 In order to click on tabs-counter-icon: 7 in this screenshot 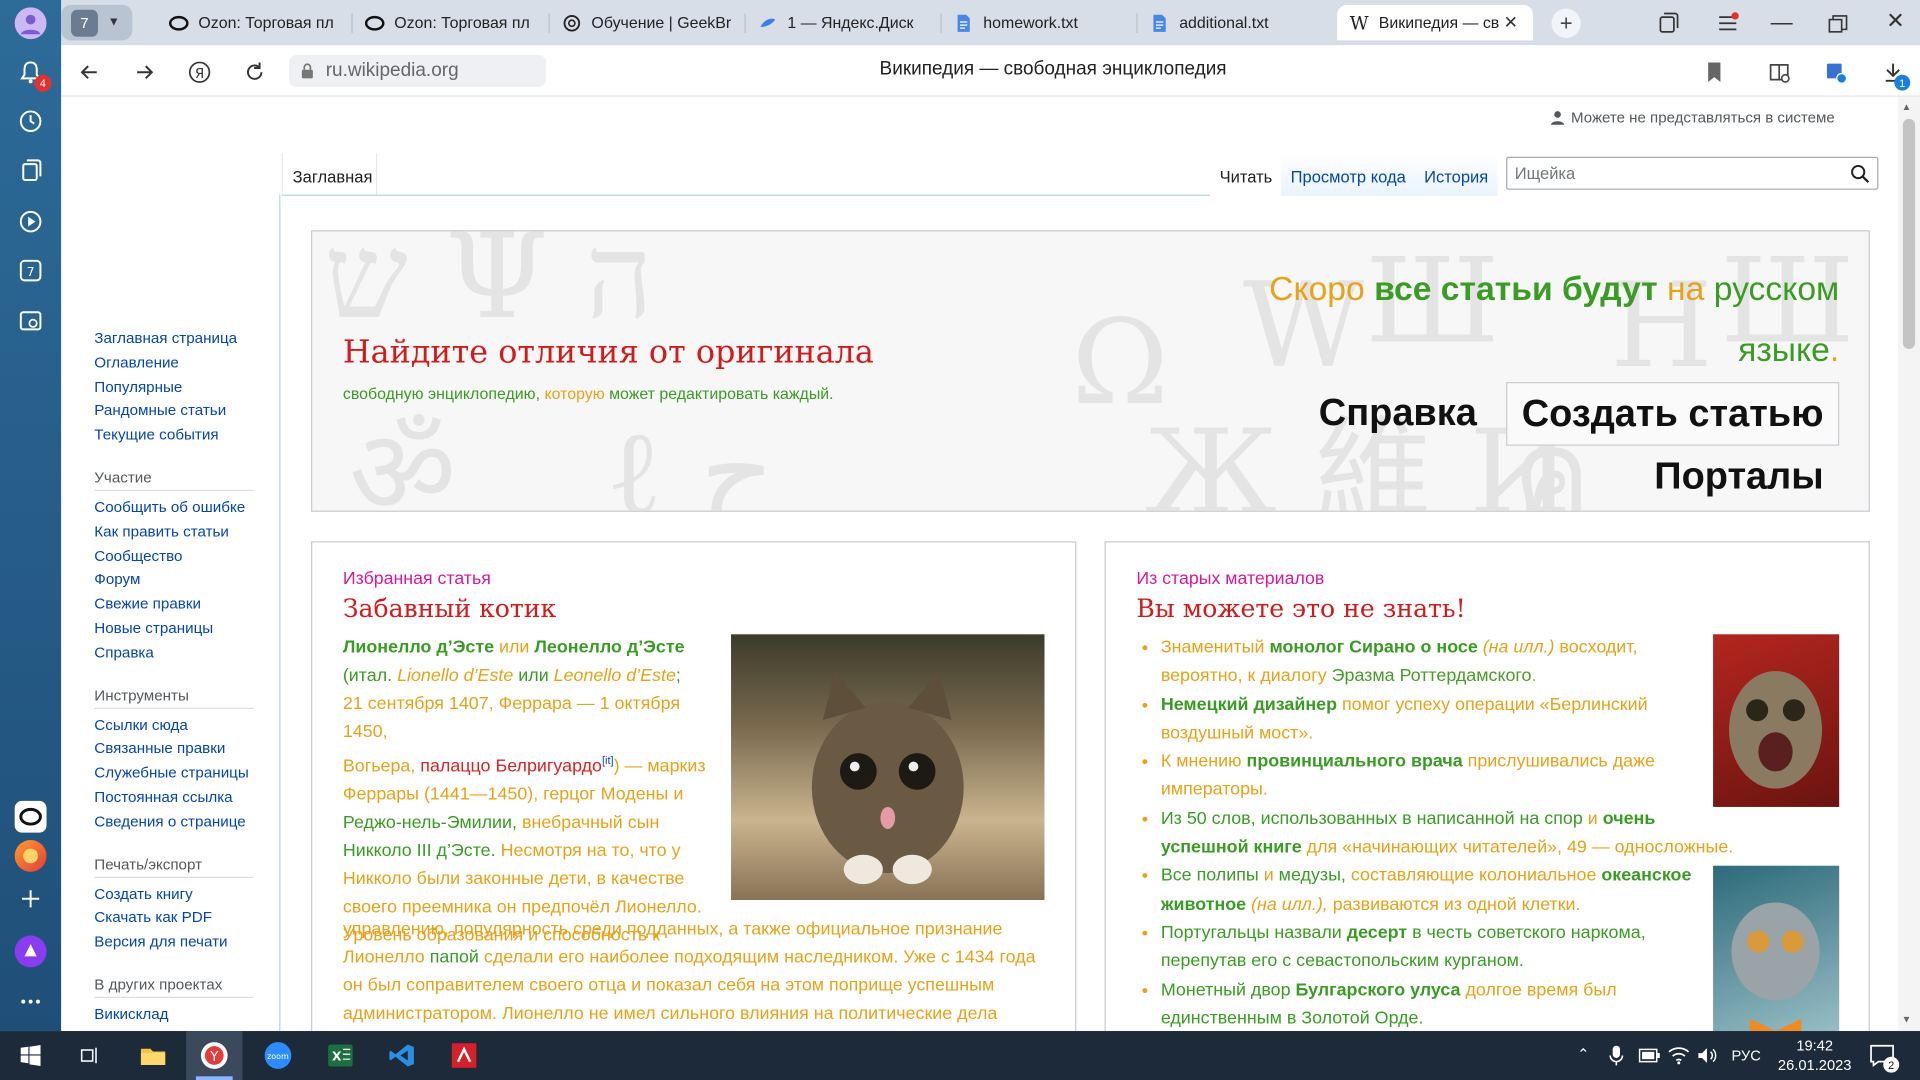, I will do `click(31, 271)`.